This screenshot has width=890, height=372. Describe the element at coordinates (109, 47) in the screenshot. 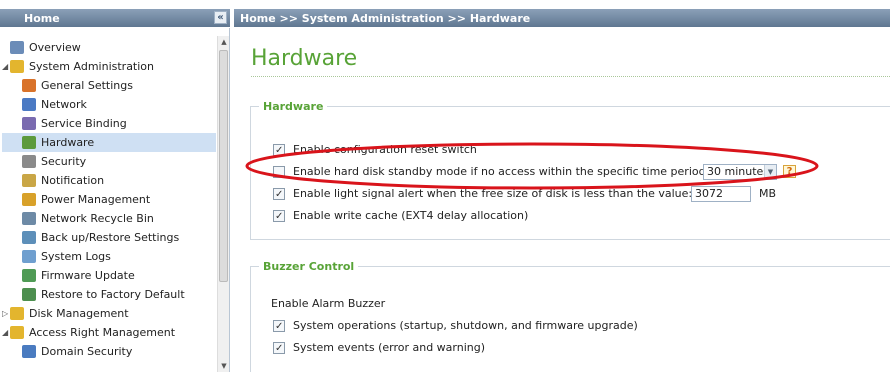

I see `sidebar-item-overview: Overview` at that location.